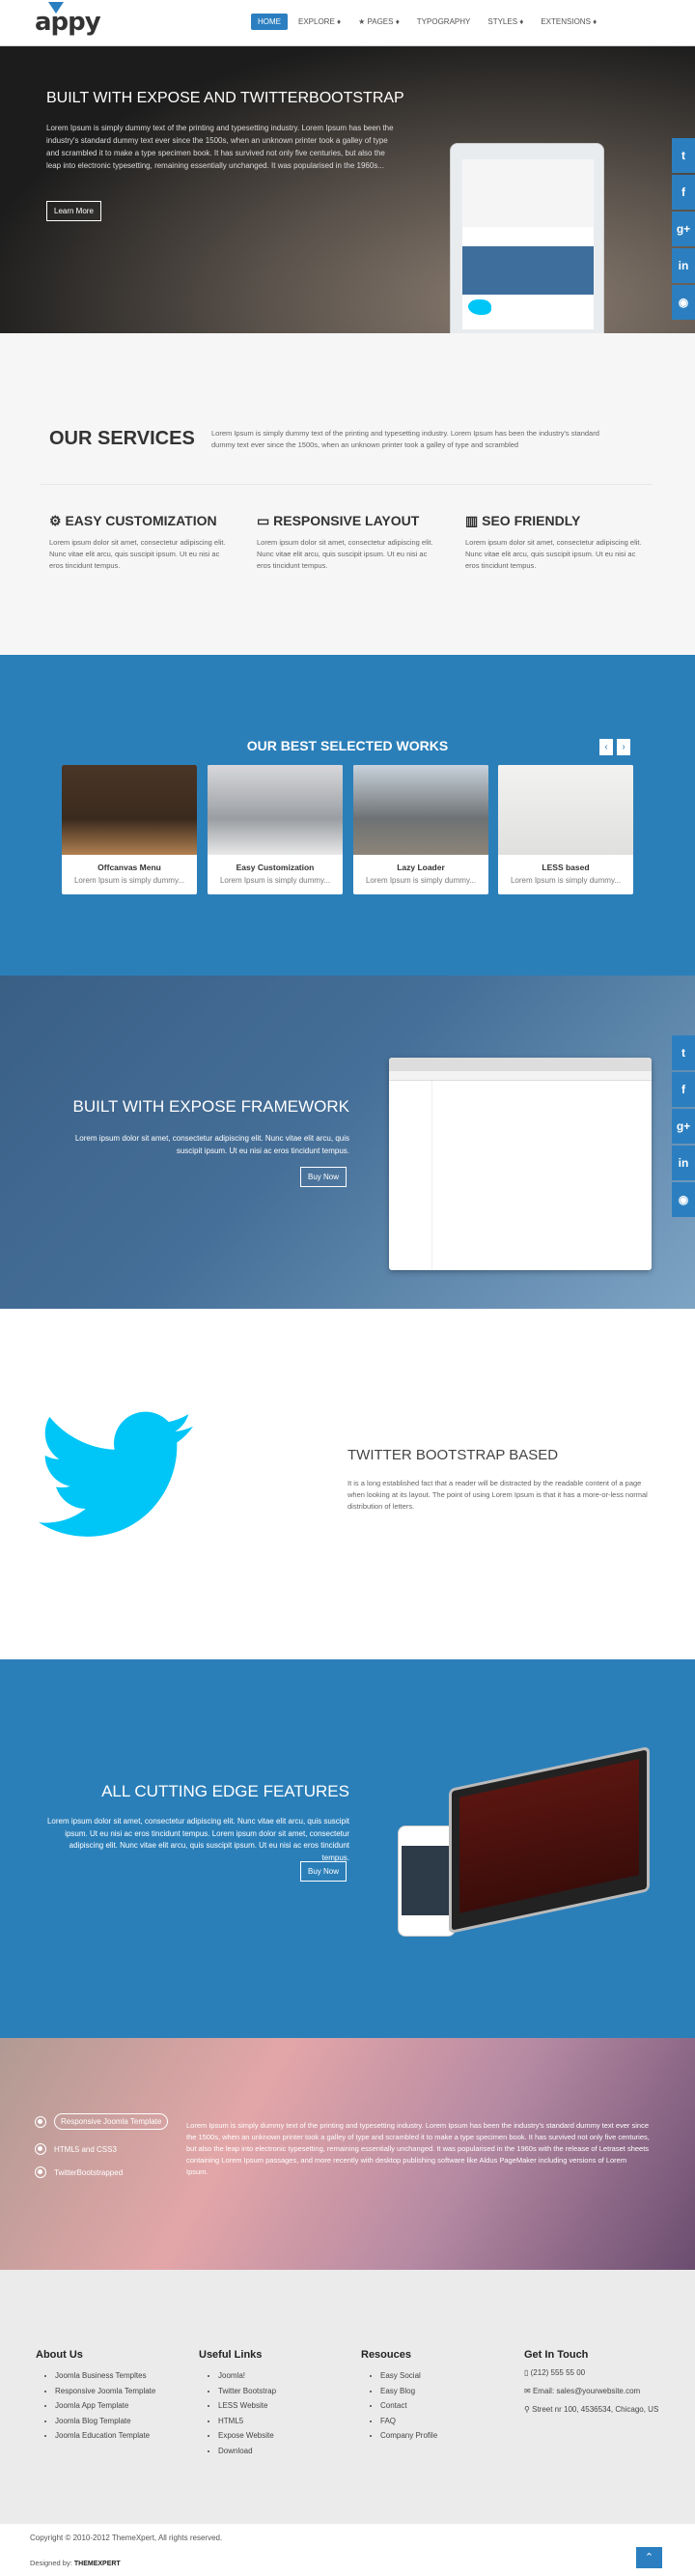 The image size is (695, 2576). I want to click on footer-link: Company Profile, so click(408, 2436).